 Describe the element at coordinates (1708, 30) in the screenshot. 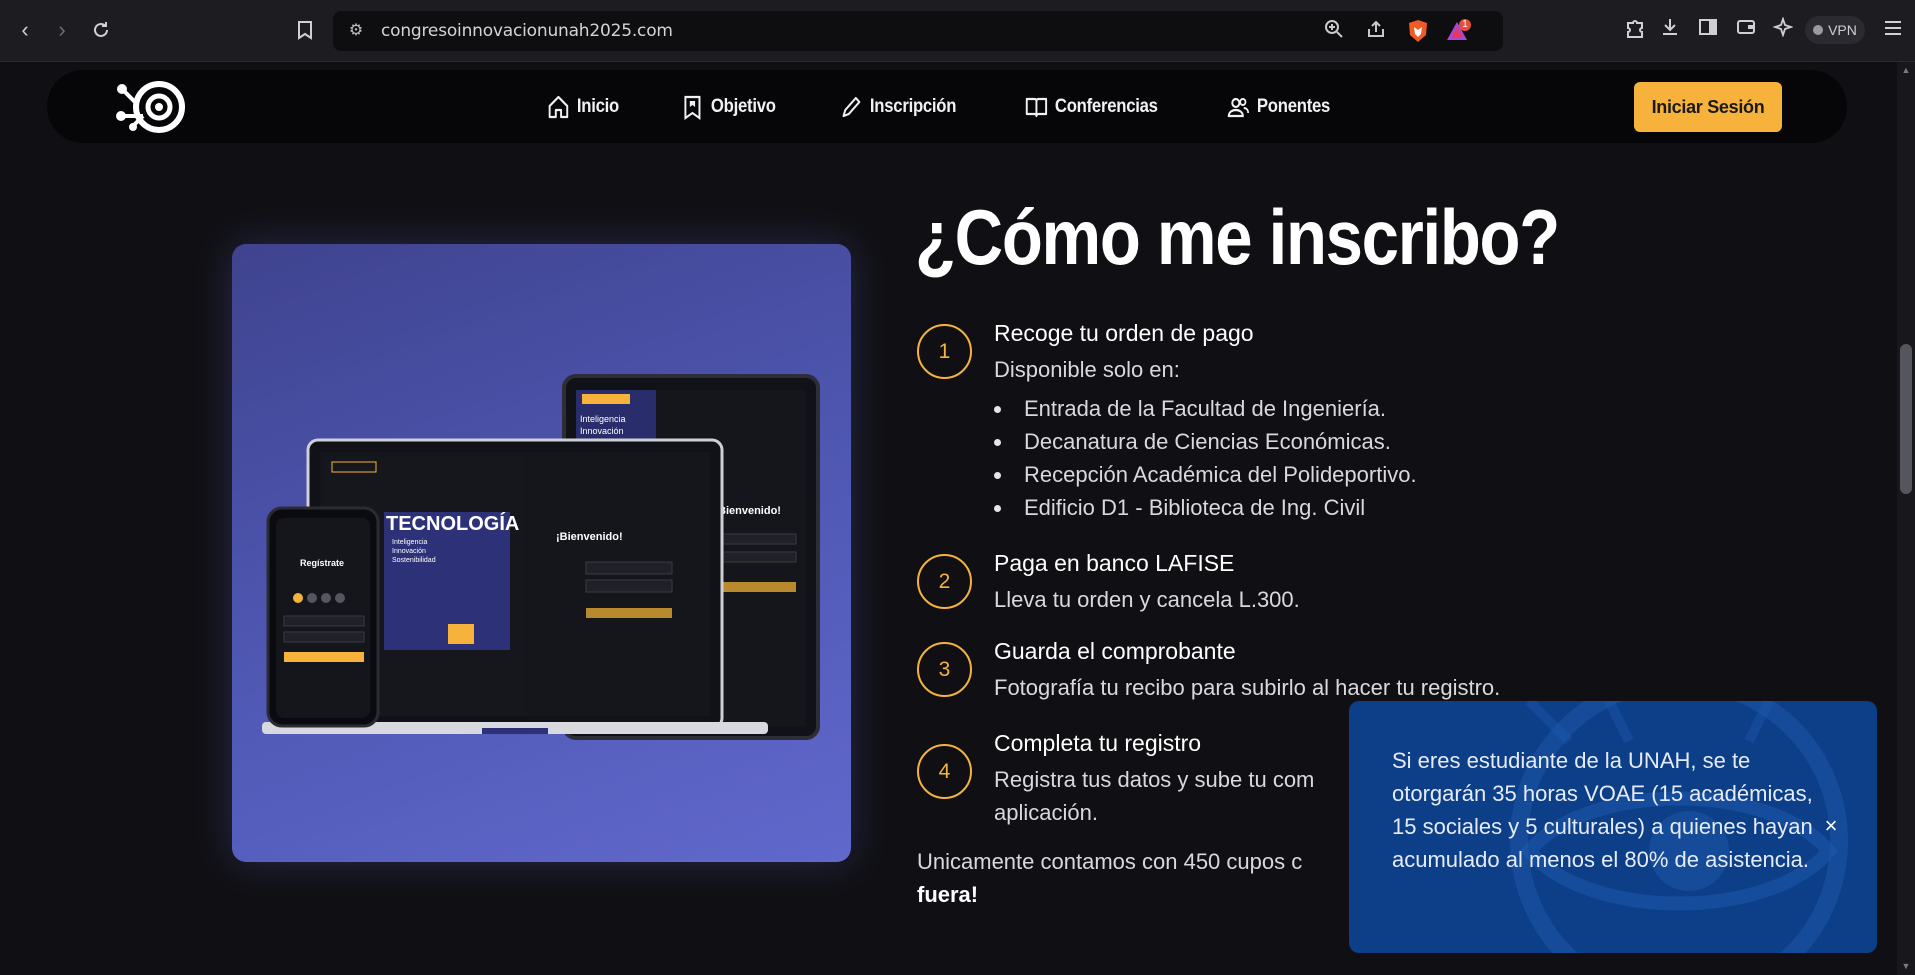

I see `sidebar-icon` at that location.